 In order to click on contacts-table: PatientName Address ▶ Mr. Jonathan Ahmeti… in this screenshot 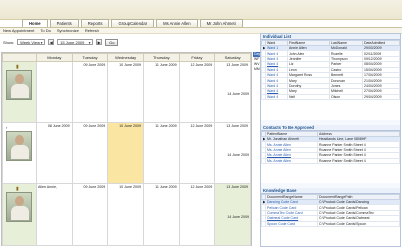, I will do `click(330, 147)`.